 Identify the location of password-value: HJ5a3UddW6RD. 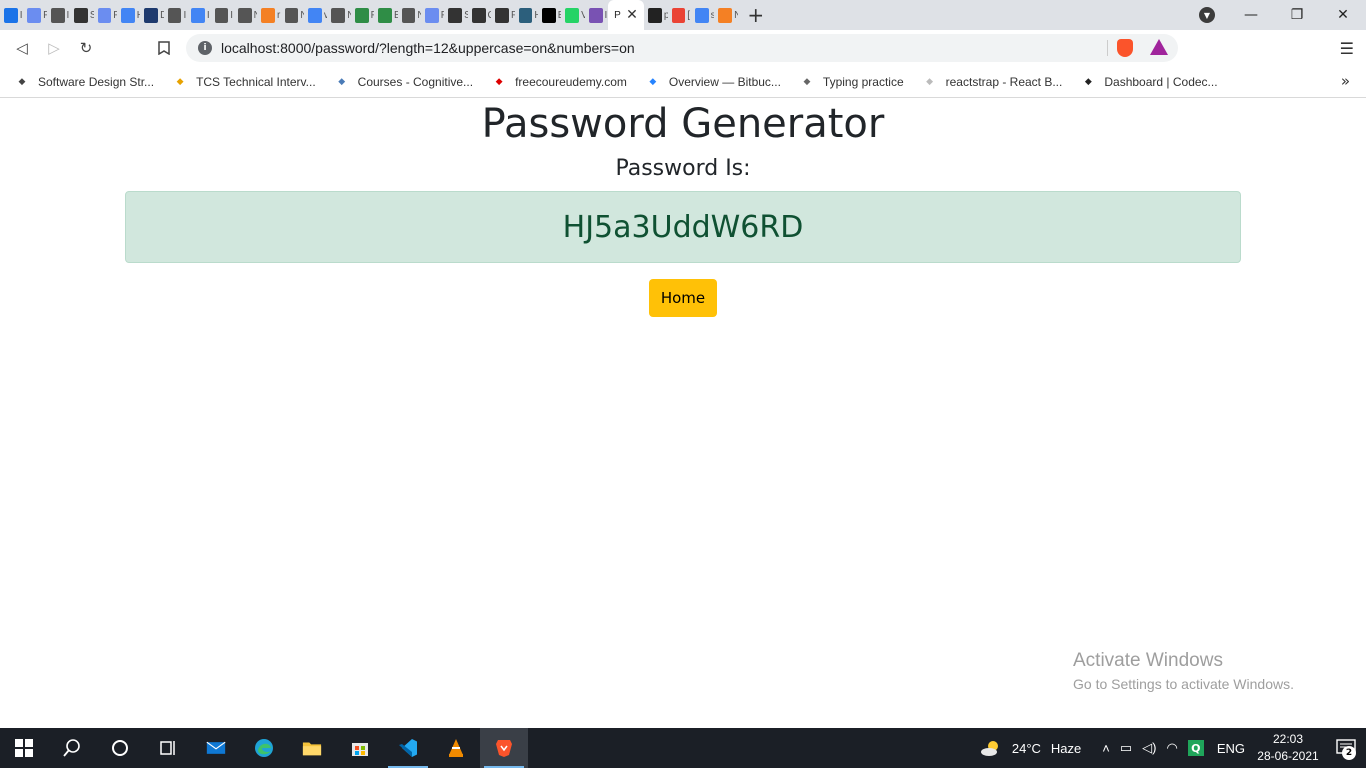
(683, 227).